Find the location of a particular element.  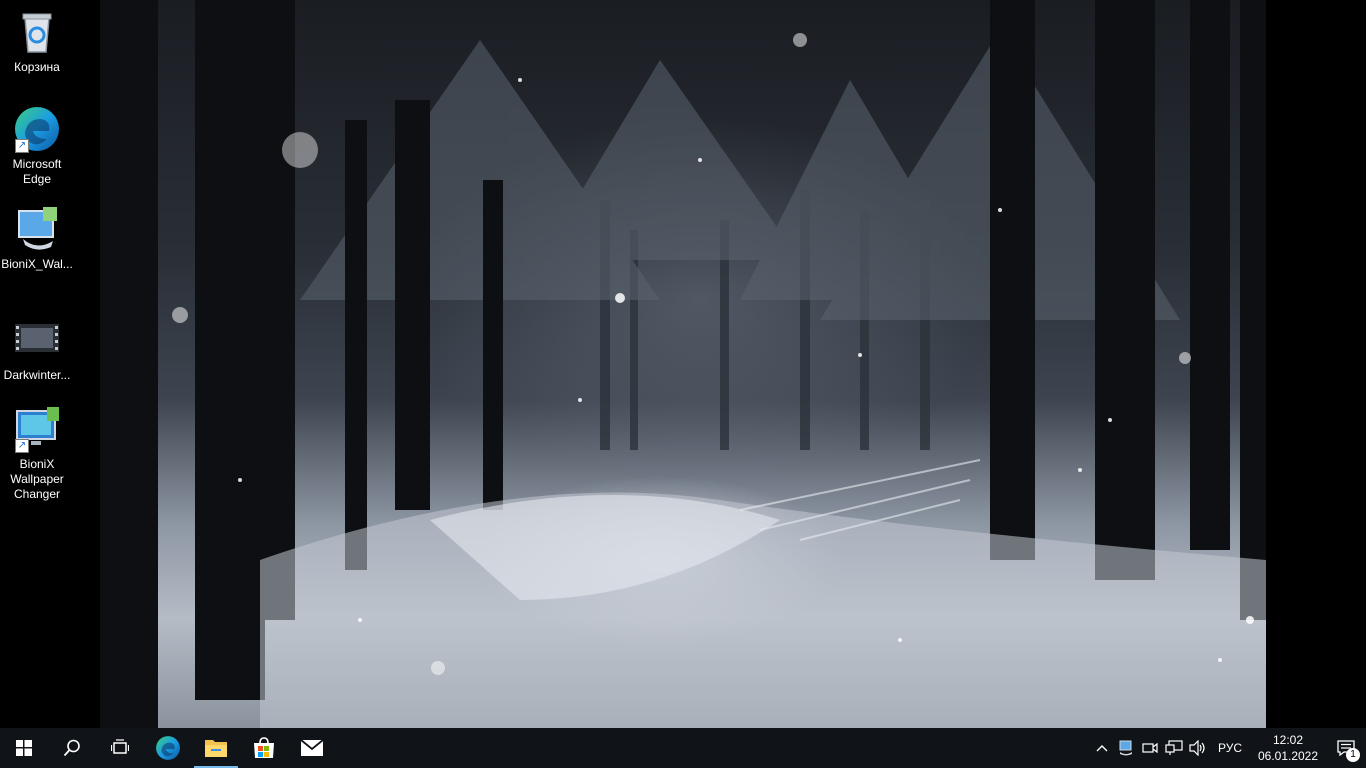

bionix-app-icon is located at coordinates (37, 229).